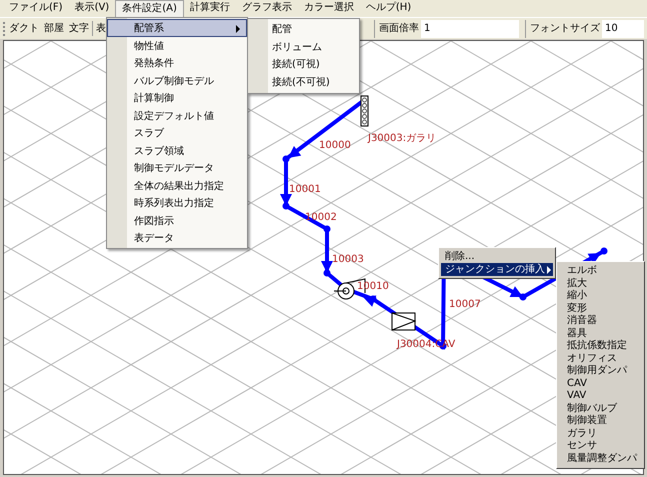 The height and width of the screenshot is (477, 647). Describe the element at coordinates (623, 29) in the screenshot. I see `input-field: 10` at that location.